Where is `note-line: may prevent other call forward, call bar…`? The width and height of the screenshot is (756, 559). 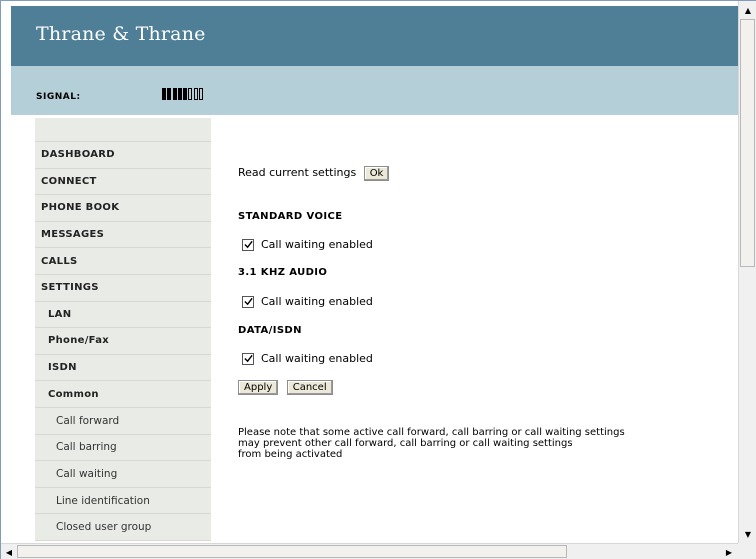
note-line: may prevent other call forward, call bar… is located at coordinates (405, 443).